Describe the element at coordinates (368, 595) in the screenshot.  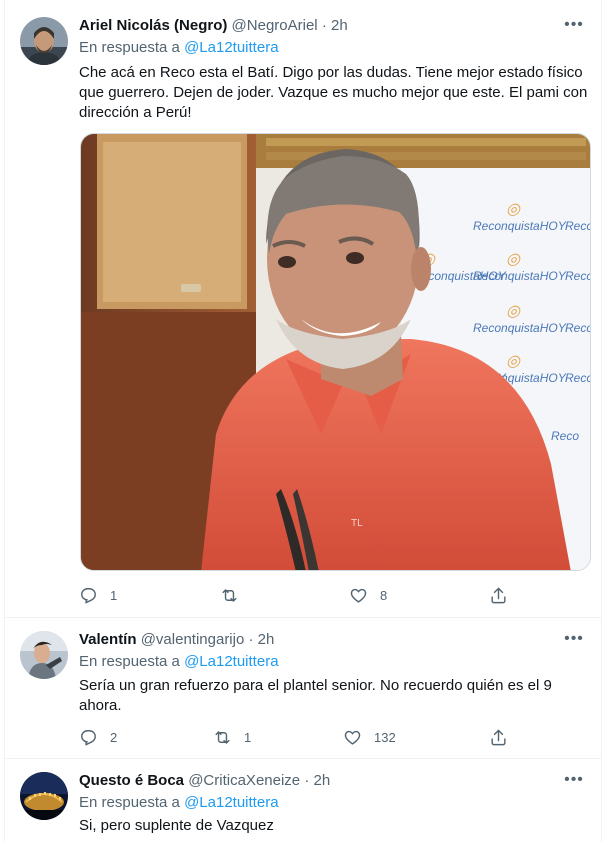
I see `like-button: 8` at that location.